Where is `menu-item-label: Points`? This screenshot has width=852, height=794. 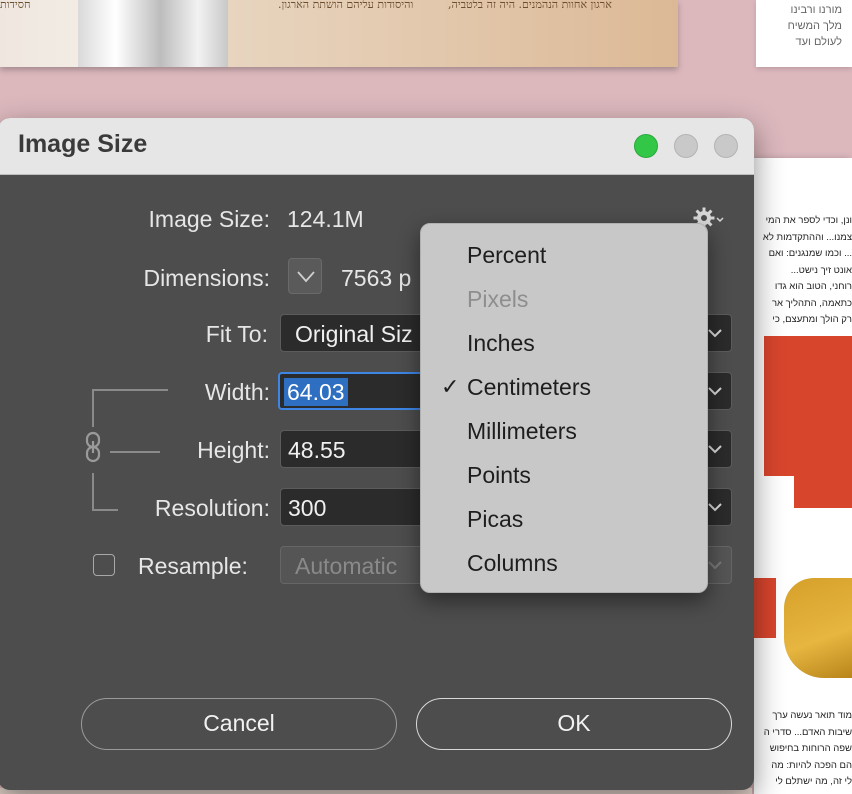 menu-item-label: Points is located at coordinates (499, 475).